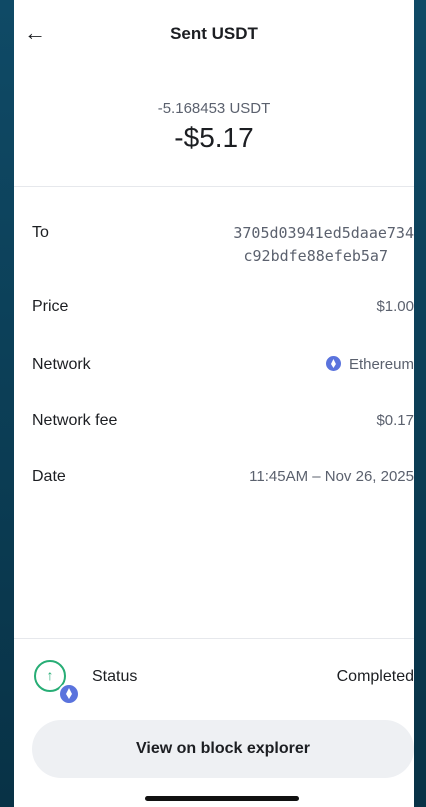 The image size is (426, 807). What do you see at coordinates (50, 306) in the screenshot?
I see `price-label: Price` at bounding box center [50, 306].